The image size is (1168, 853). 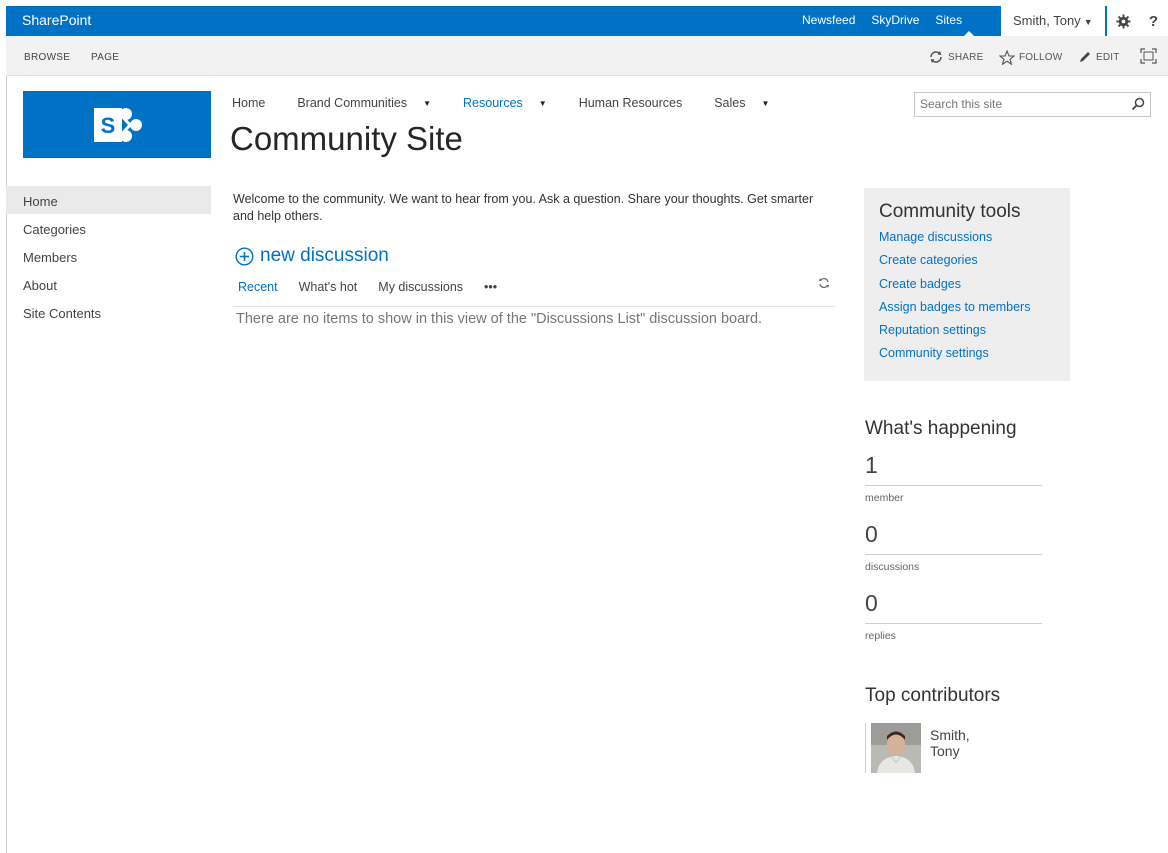 I want to click on sharepoint-logo-icon: S, so click(x=118, y=124).